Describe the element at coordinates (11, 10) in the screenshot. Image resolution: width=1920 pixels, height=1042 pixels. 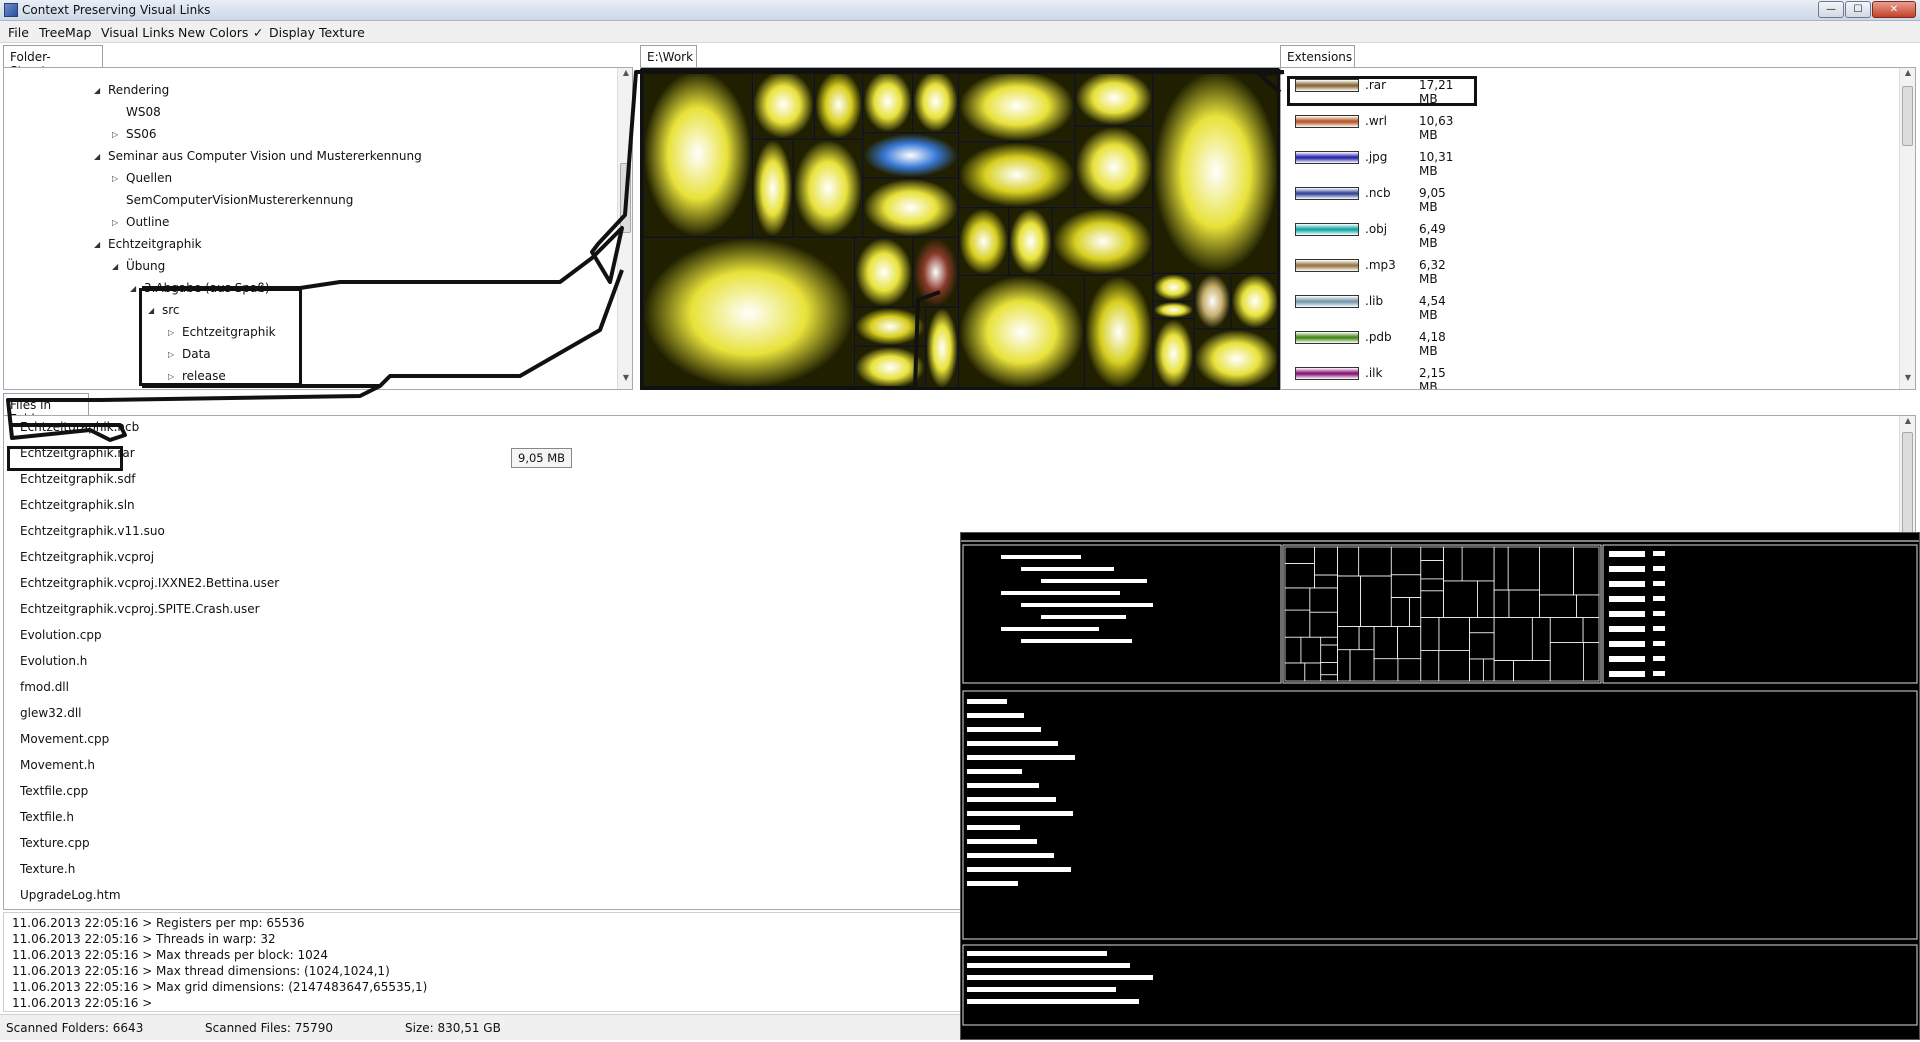
I see `app-icon` at that location.